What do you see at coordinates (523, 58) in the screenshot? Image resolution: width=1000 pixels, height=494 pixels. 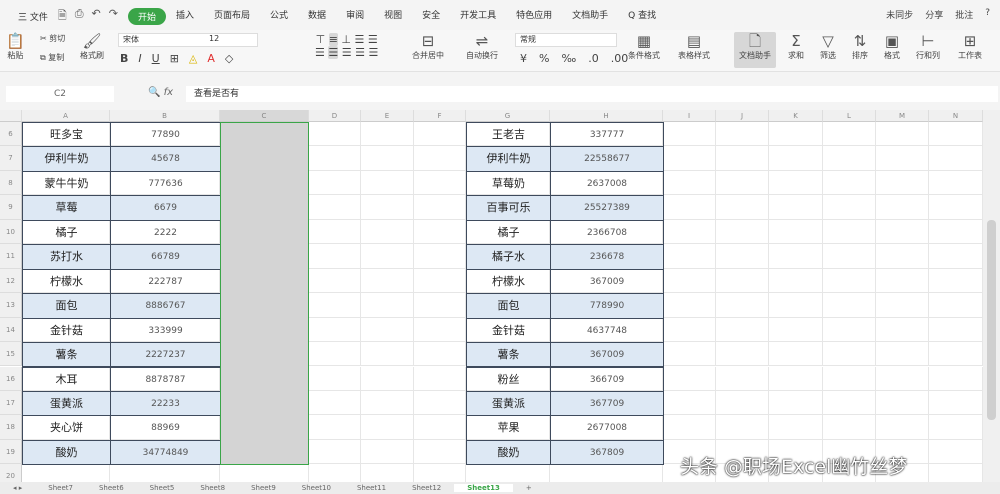 I see `currency-button: ¥` at bounding box center [523, 58].